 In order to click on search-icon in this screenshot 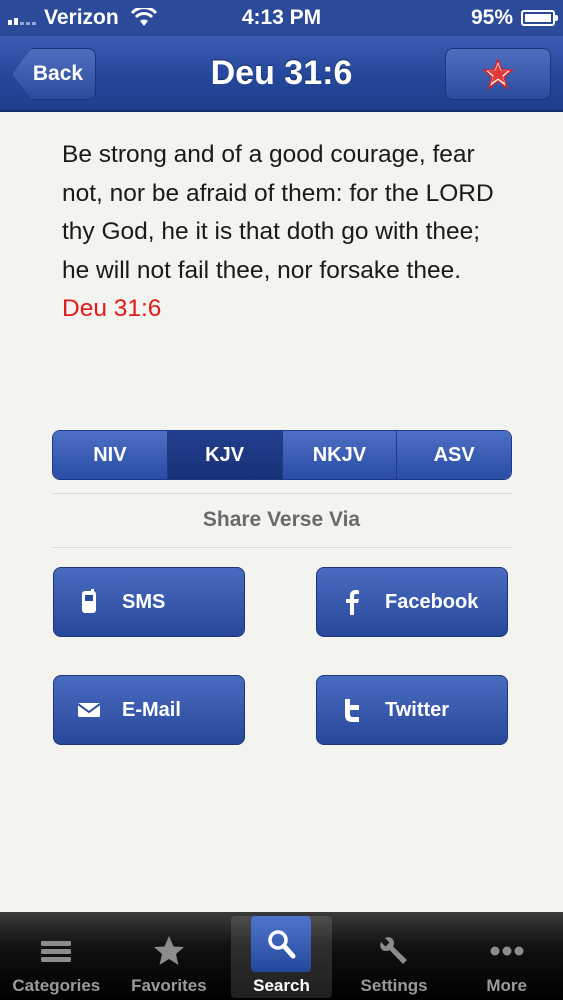, I will do `click(282, 944)`.